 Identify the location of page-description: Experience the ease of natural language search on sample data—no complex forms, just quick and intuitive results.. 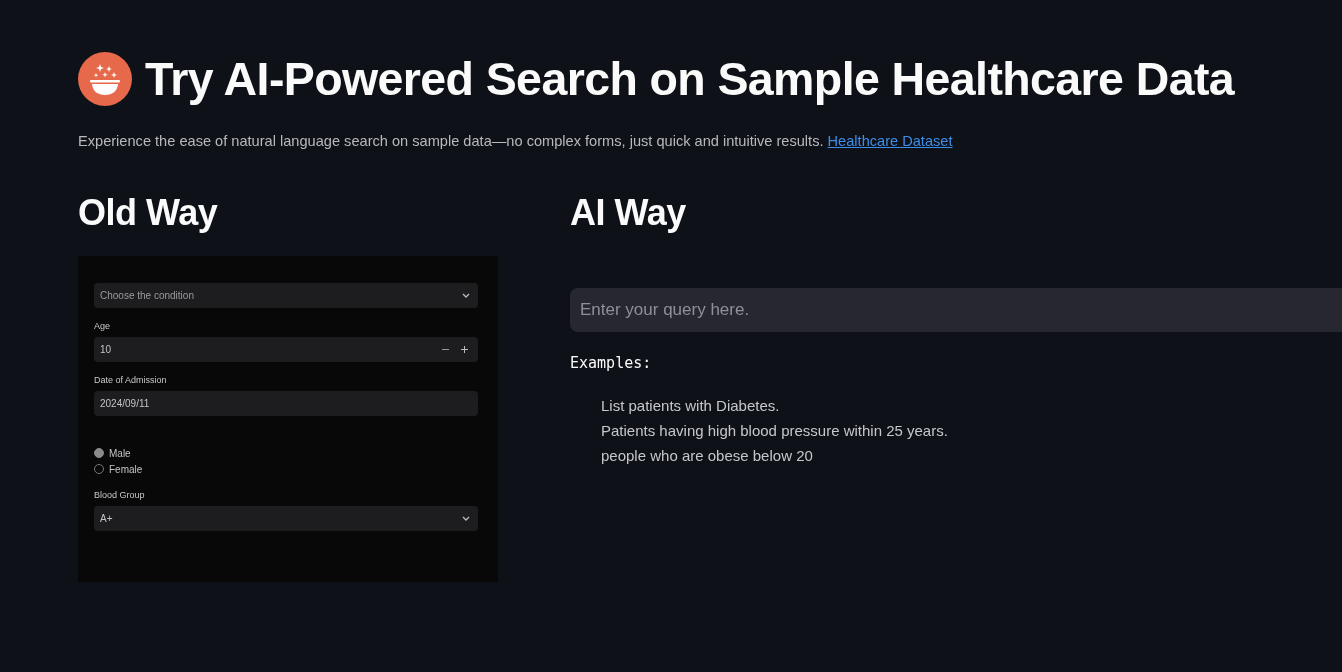
(451, 141).